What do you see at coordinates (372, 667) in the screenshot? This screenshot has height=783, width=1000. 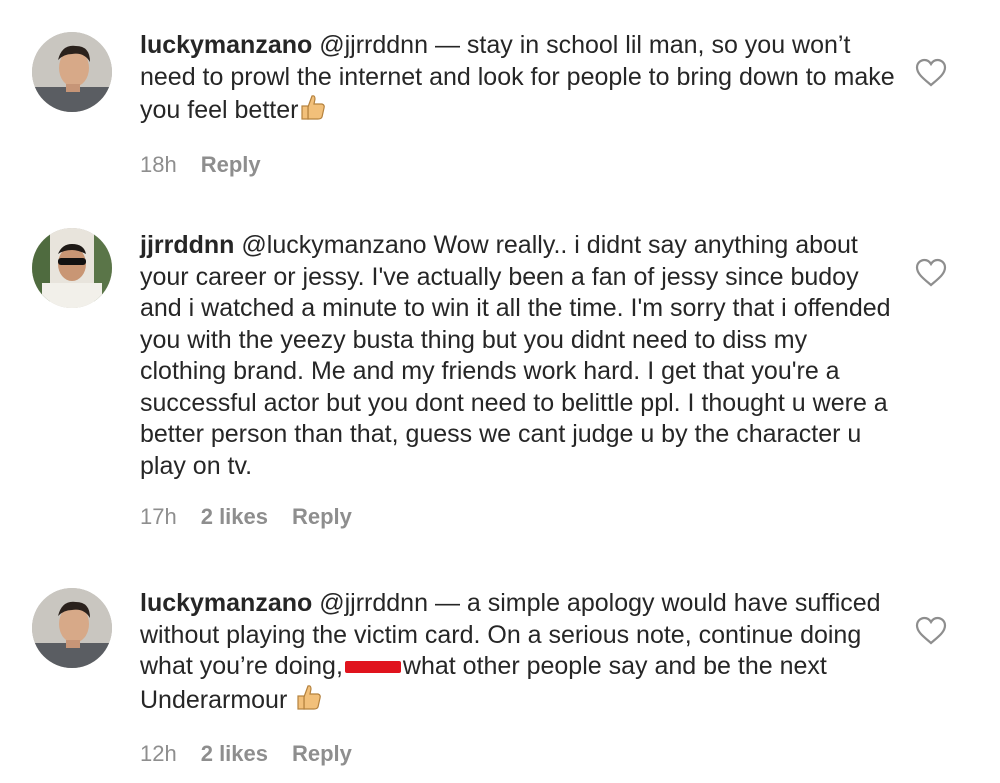 I see `redaction-mark` at bounding box center [372, 667].